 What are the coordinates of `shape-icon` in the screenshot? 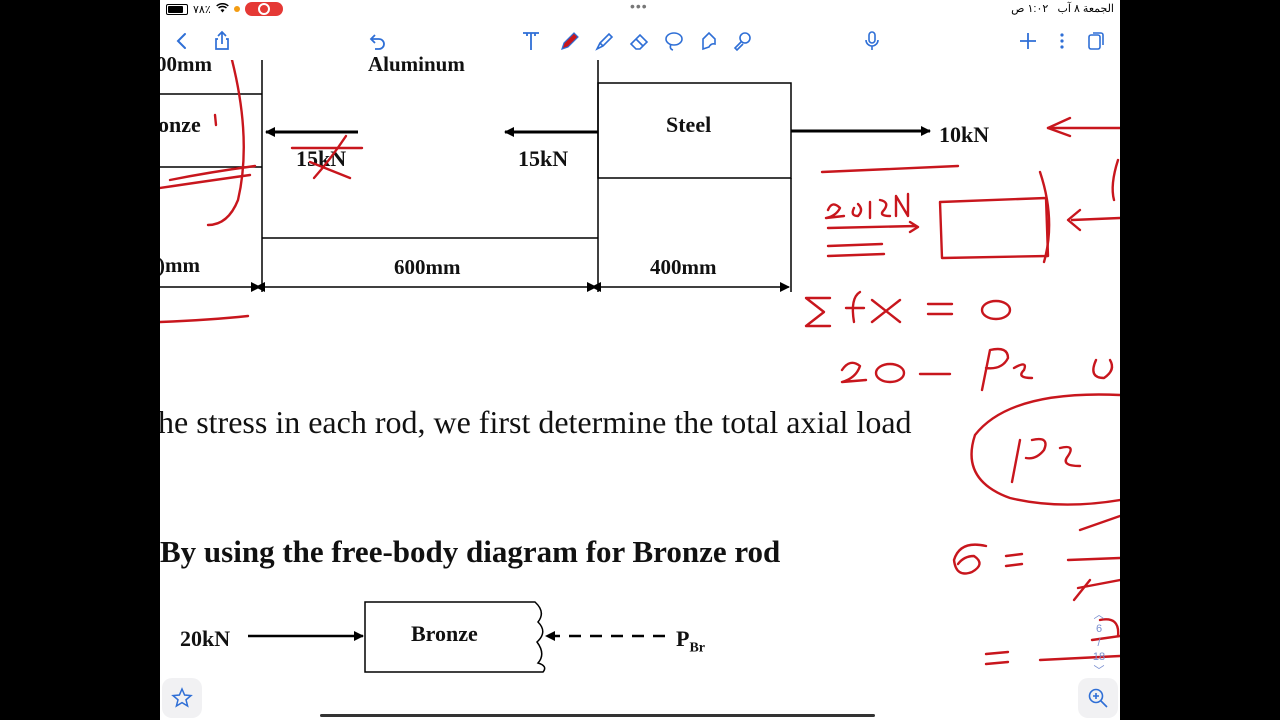 It's located at (709, 41).